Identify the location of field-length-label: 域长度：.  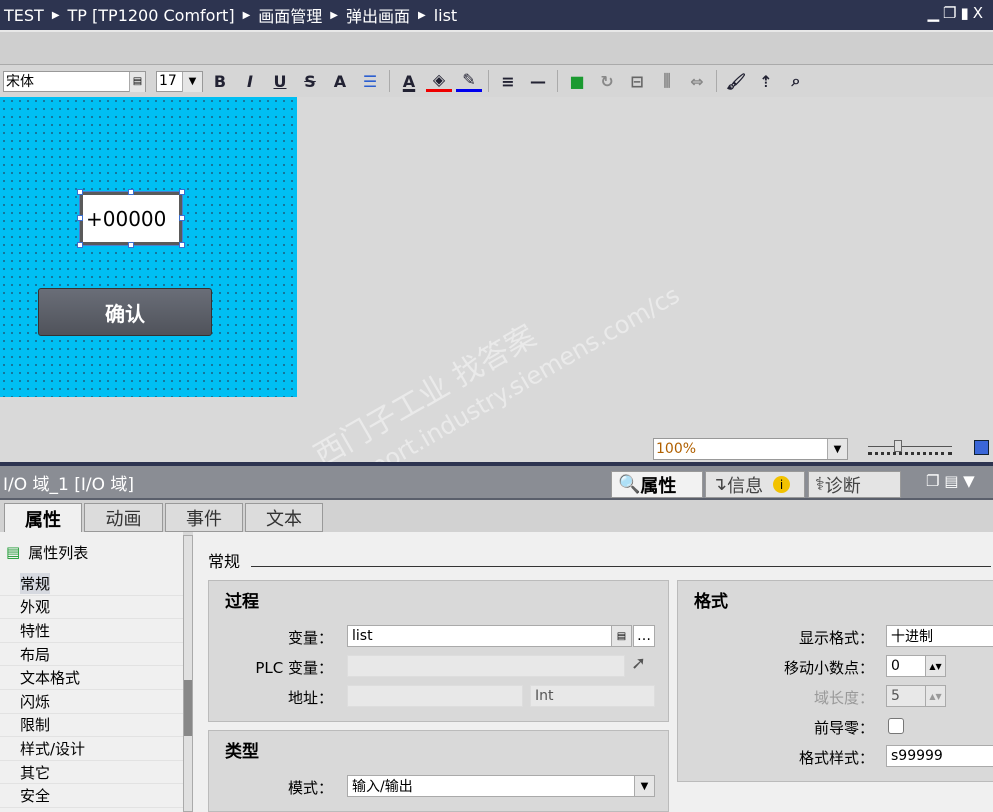
(843, 698).